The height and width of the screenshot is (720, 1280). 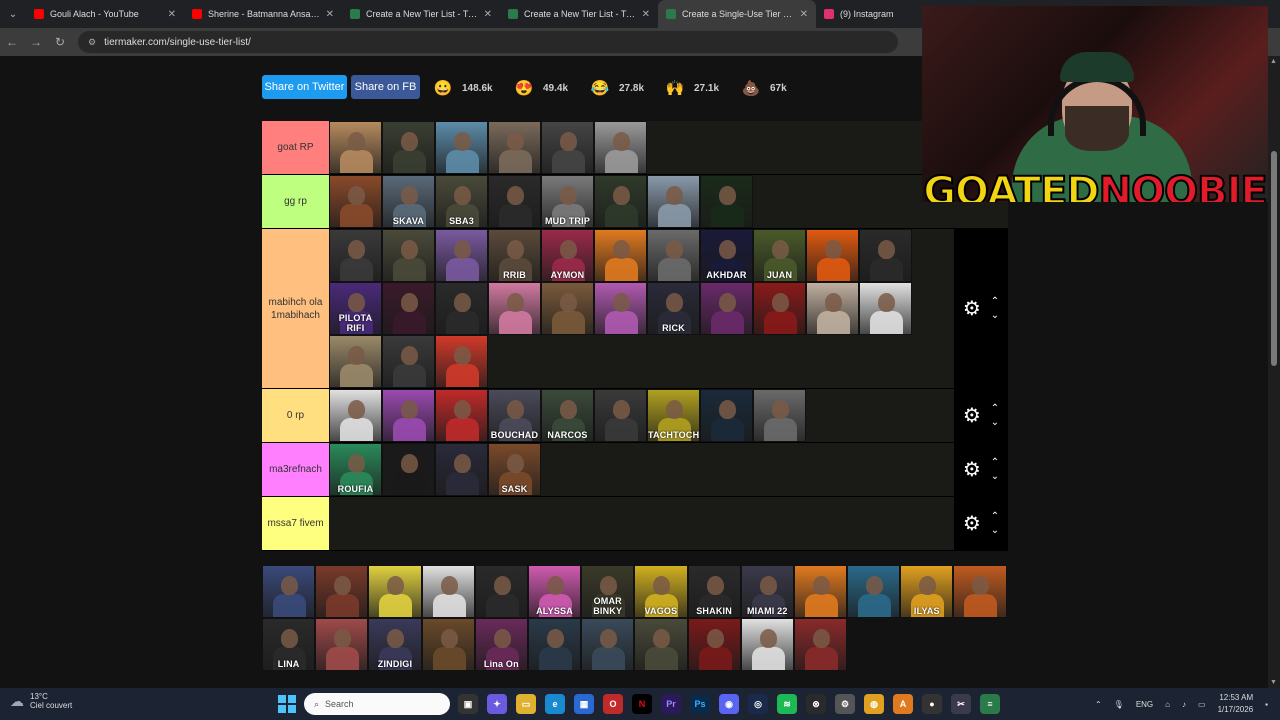 I want to click on page-scrollbar: ▲ ▼, so click(x=1274, y=372).